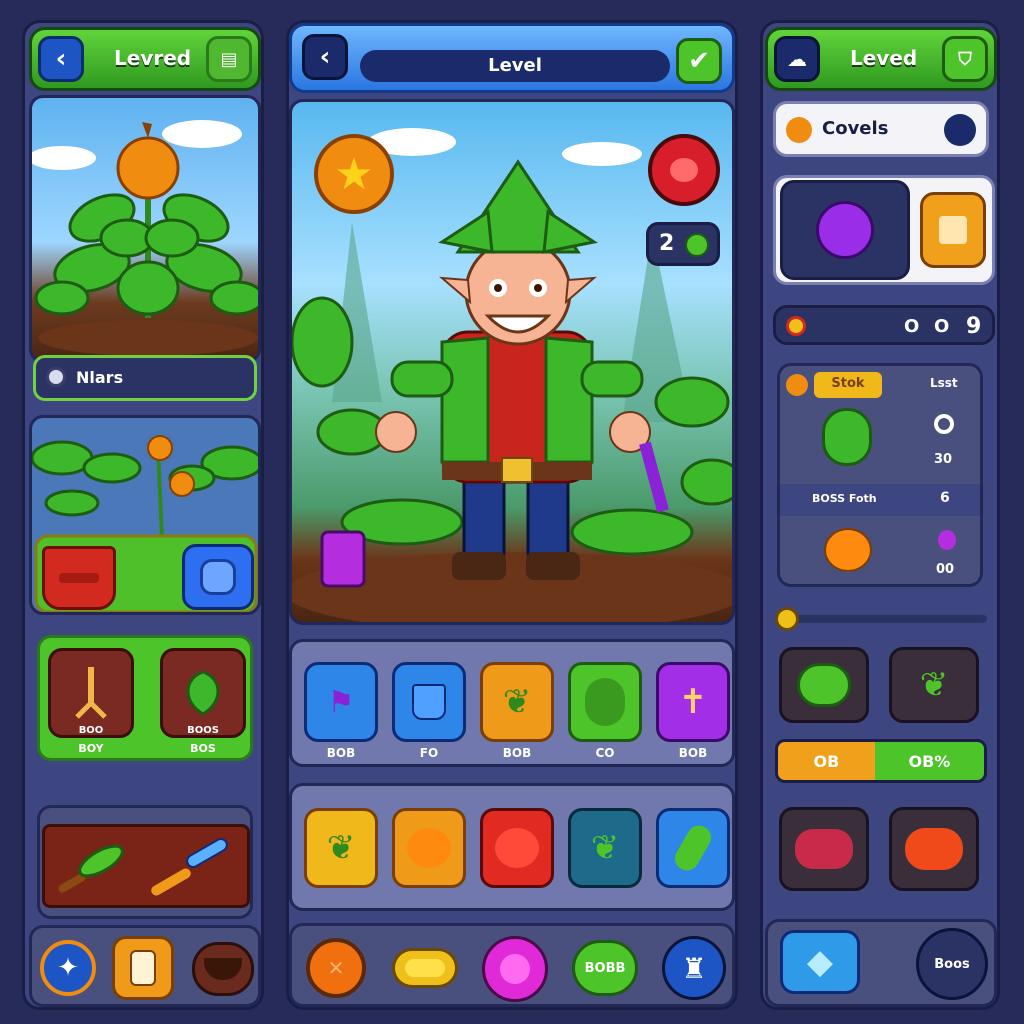  I want to click on orange-orb-button: ✕, so click(336, 968).